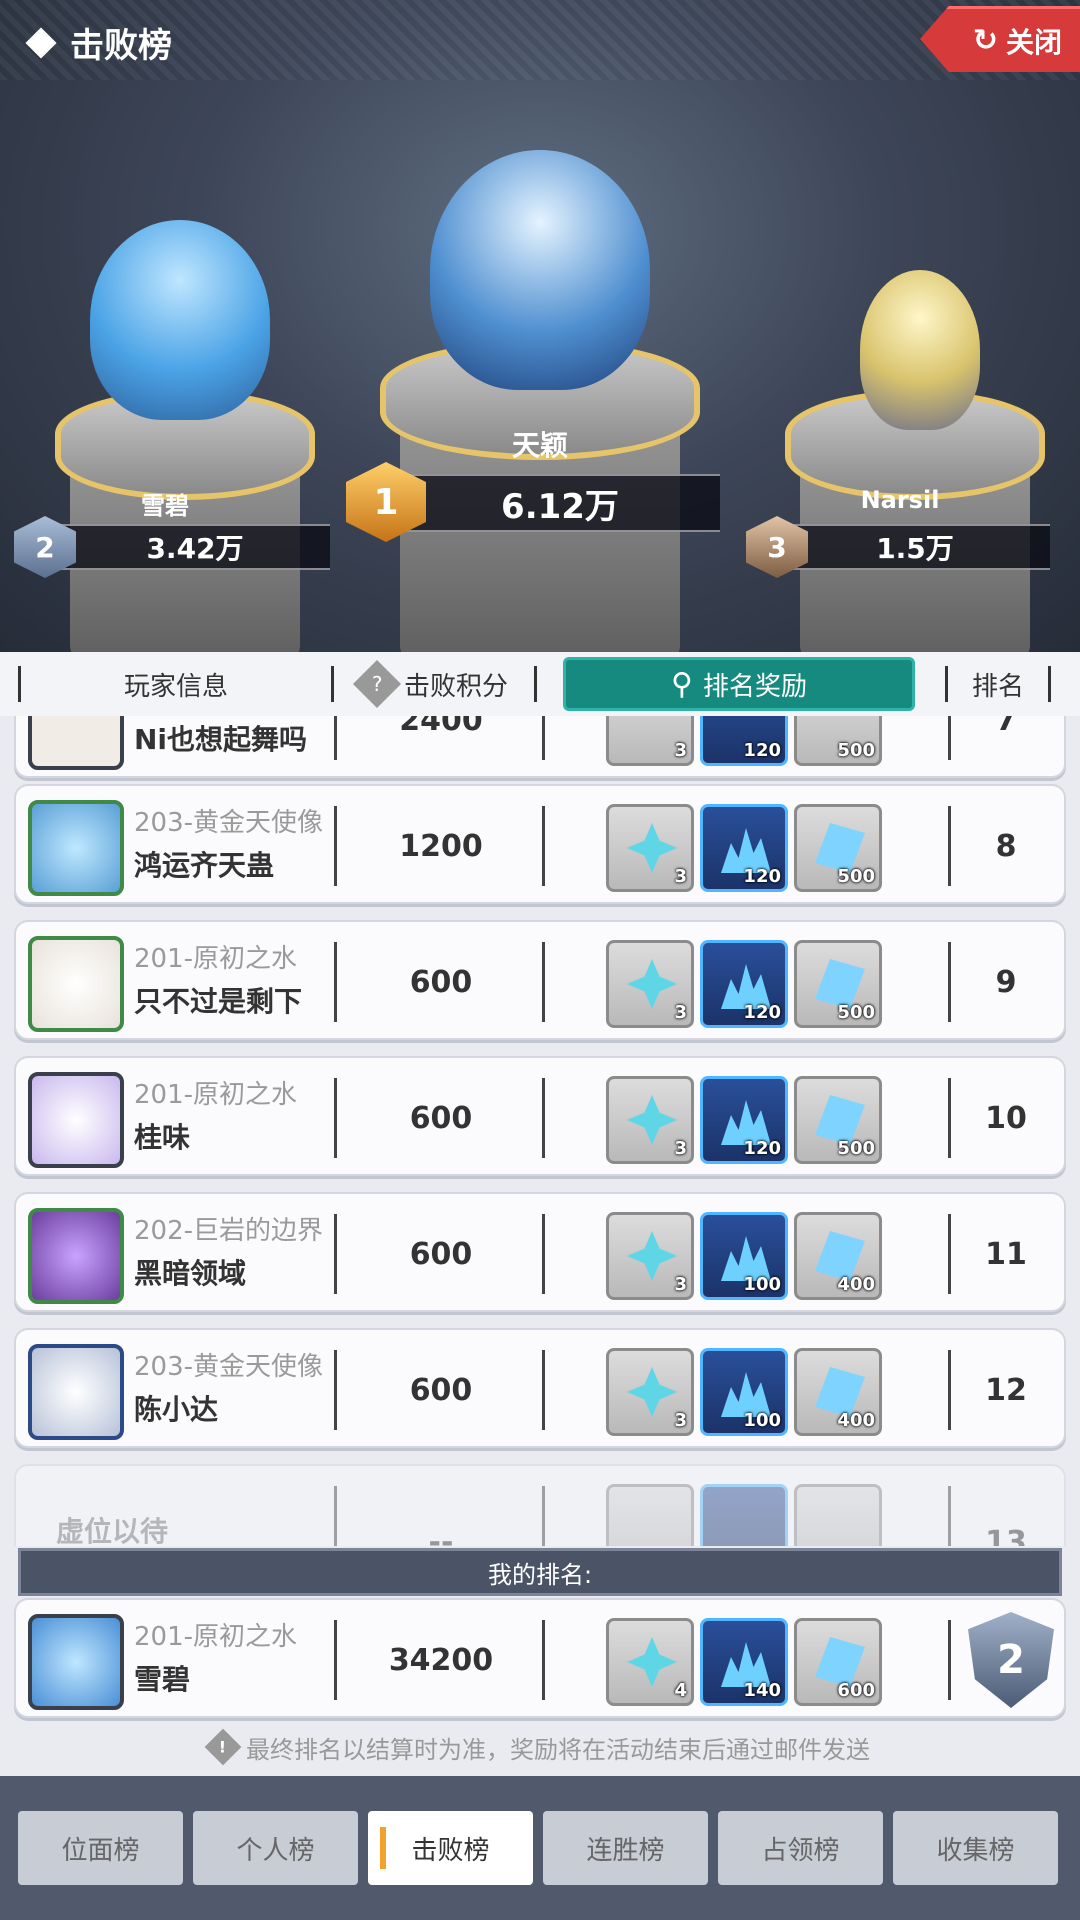 This screenshot has height=1920, width=1080. I want to click on close-button: ↻ 关闭, so click(1000, 39).